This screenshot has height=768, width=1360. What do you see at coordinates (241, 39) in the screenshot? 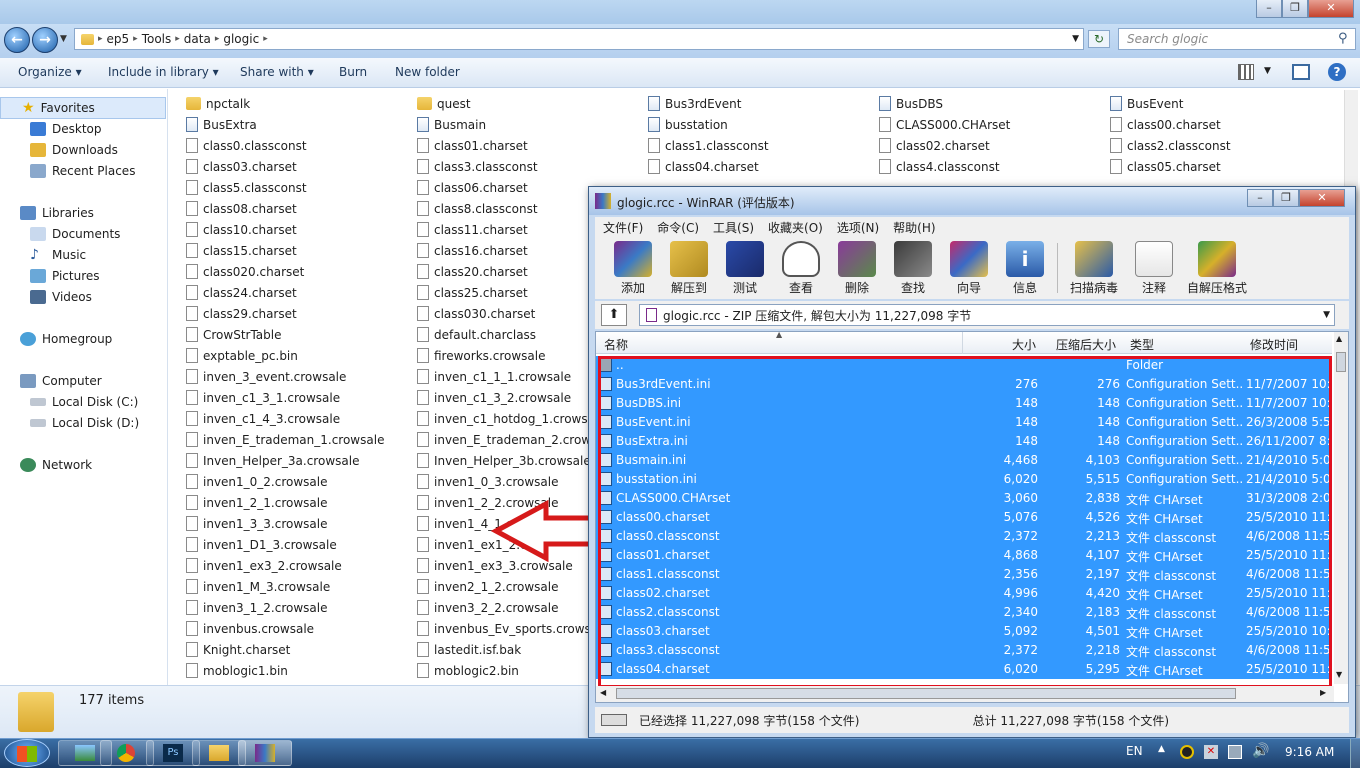
I see `breadcrumb-glogic: glogic` at bounding box center [241, 39].